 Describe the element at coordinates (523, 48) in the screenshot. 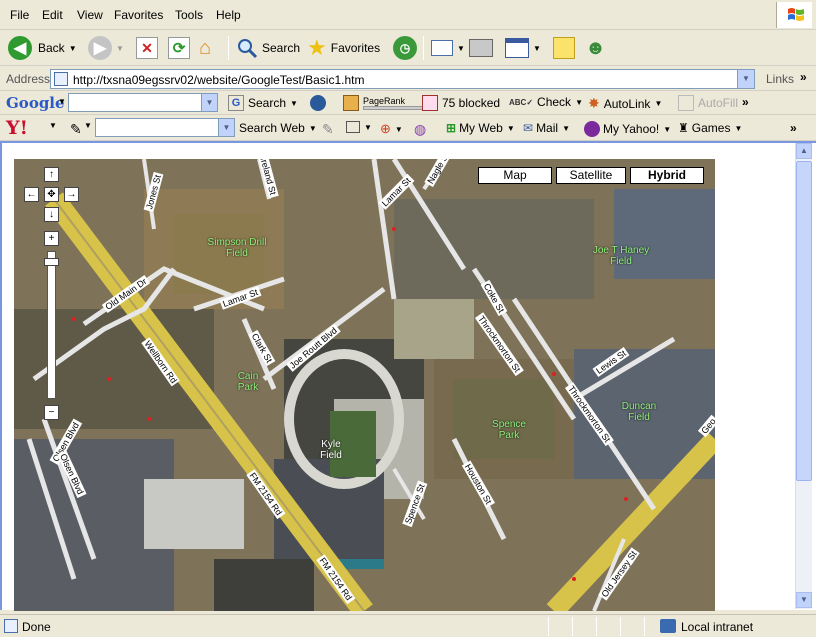

I see `edit-button: ▼` at that location.